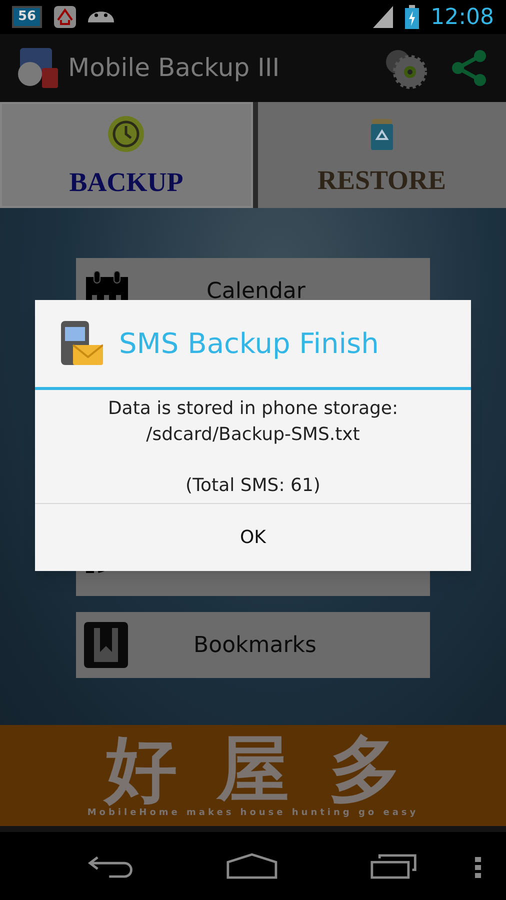 The image size is (506, 900). What do you see at coordinates (394, 866) in the screenshot?
I see `recent-apps-icon` at bounding box center [394, 866].